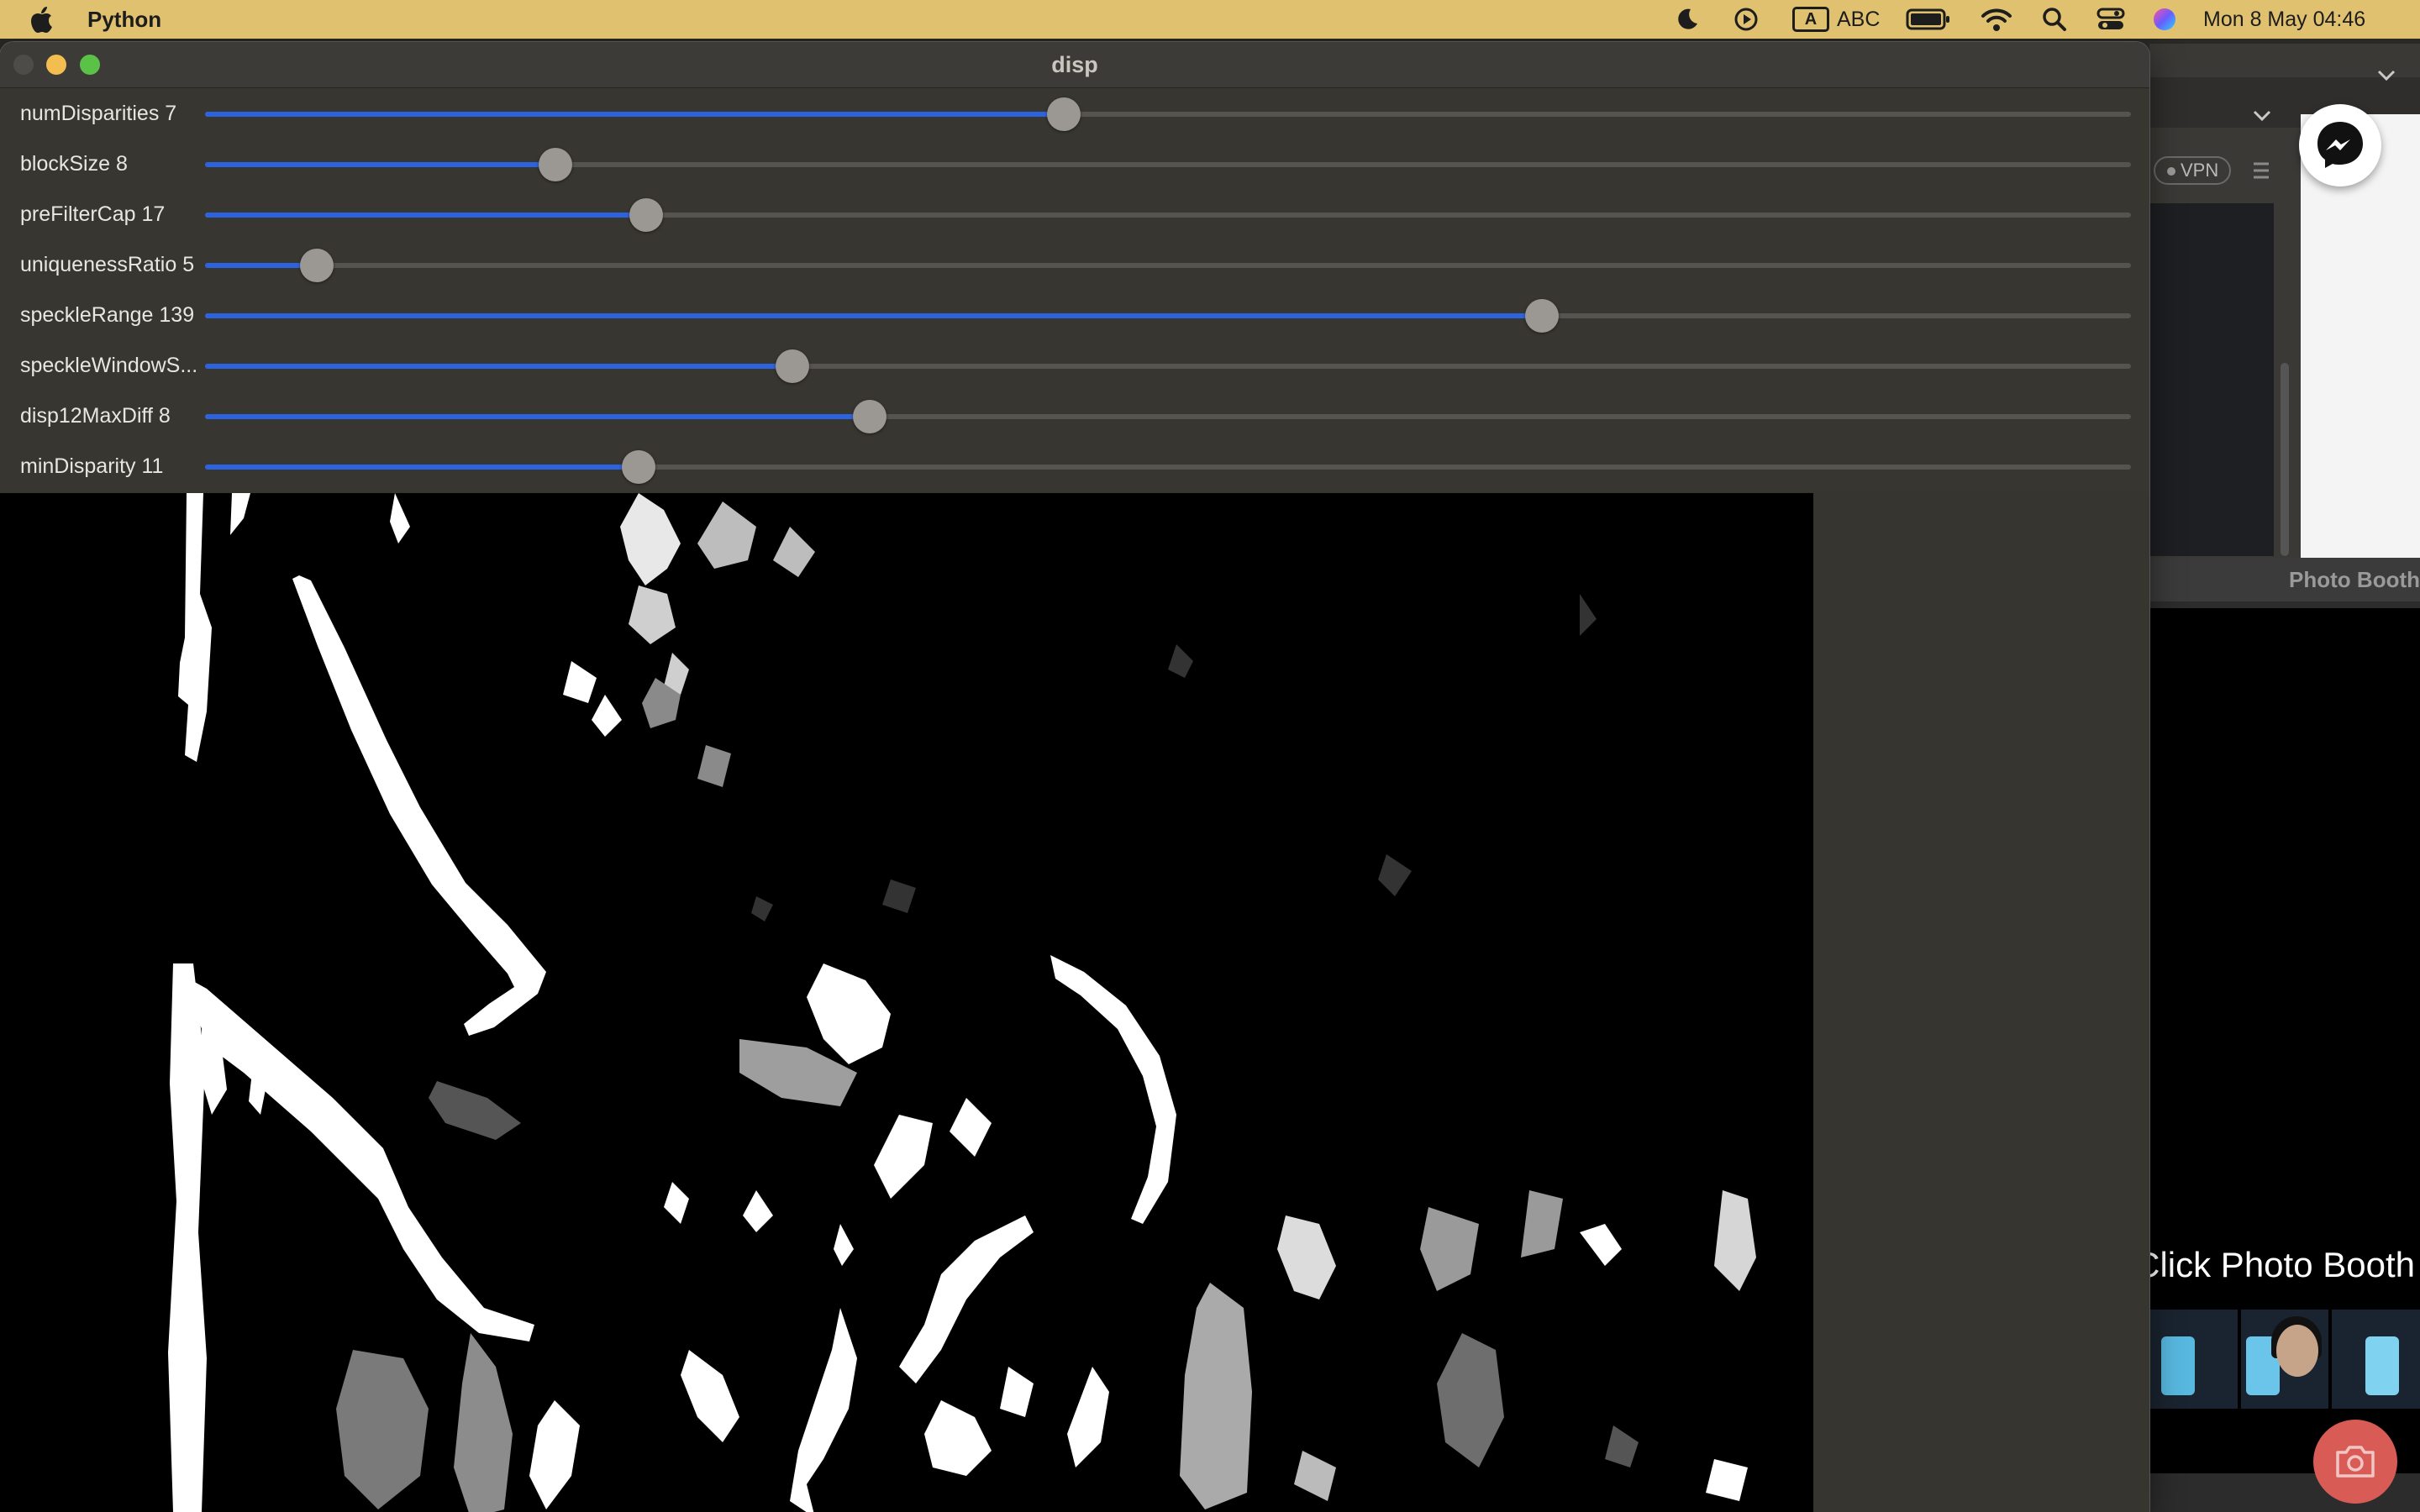 The height and width of the screenshot is (1512, 2420). What do you see at coordinates (1210, 19) in the screenshot?
I see `menu-bar: Python A ABC Mon 8 May 04:46` at bounding box center [1210, 19].